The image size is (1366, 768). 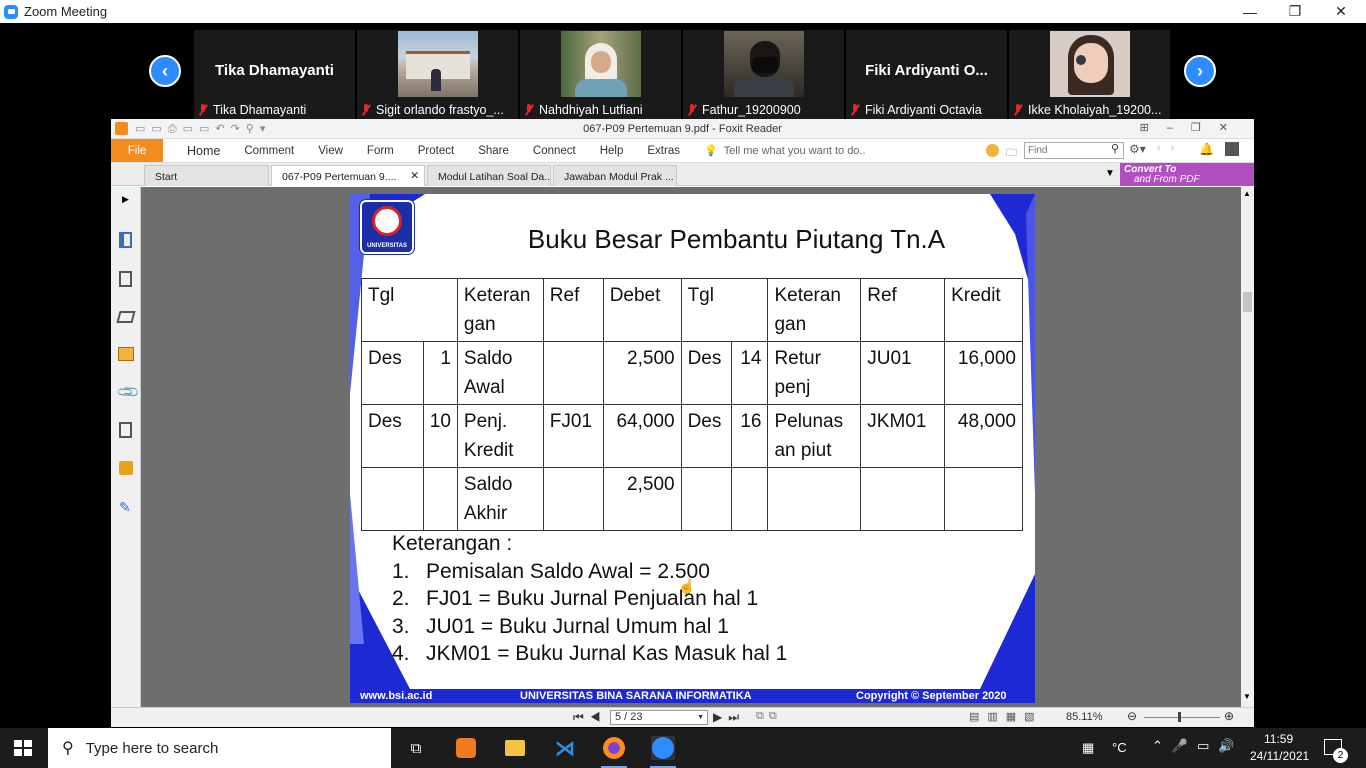 I want to click on find-input, so click(x=1074, y=150).